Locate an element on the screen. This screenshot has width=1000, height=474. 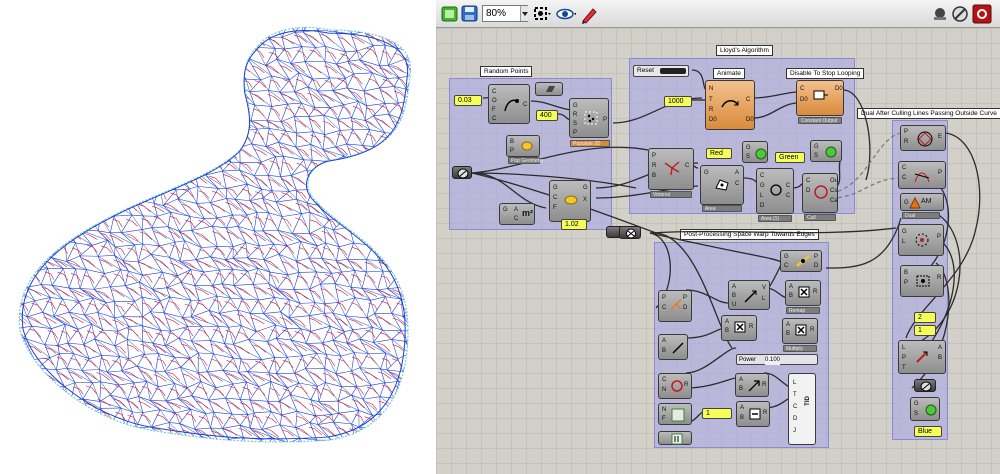
preview-green-component: GS is located at coordinates (826, 151).